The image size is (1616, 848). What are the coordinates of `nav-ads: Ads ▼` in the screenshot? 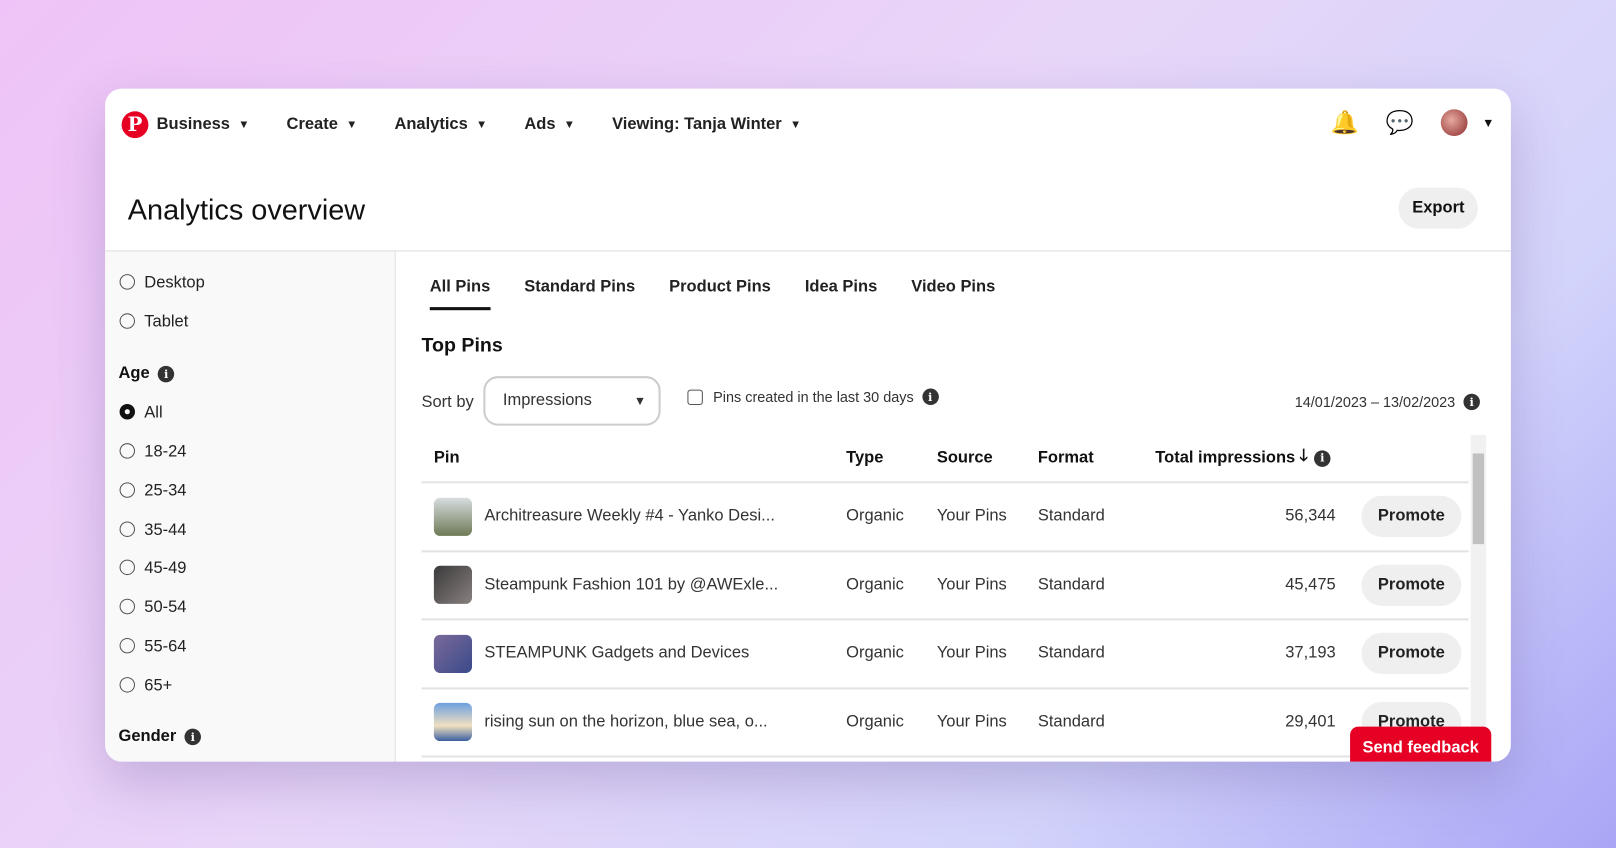 It's located at (549, 124).